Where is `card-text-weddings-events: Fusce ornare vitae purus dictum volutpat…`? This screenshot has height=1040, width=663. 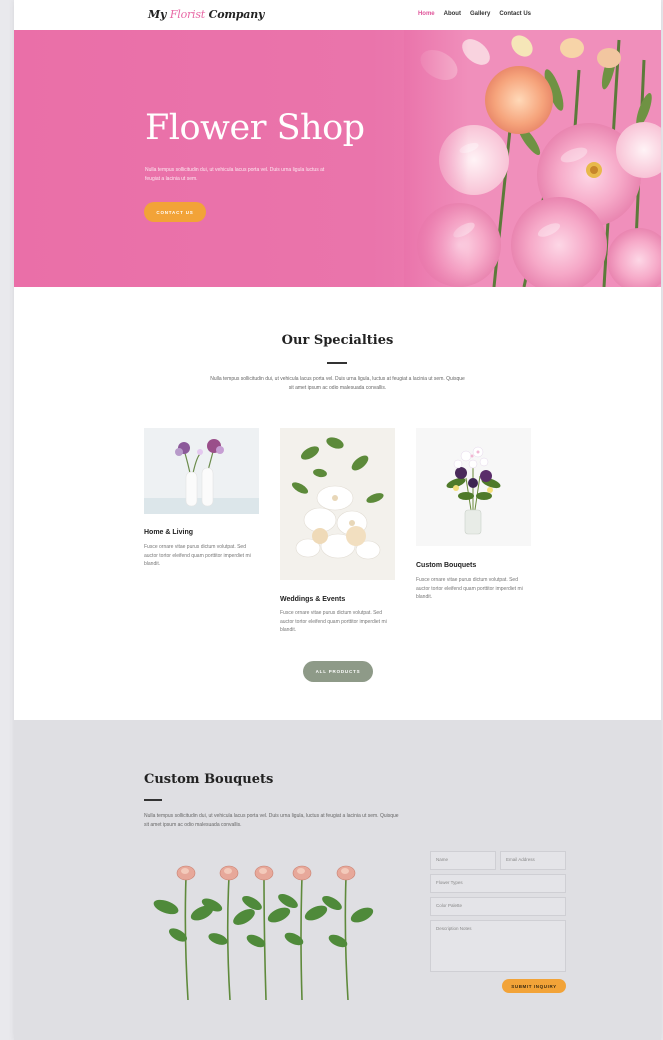
card-text-weddings-events: Fusce ornare vitae purus dictum volutpat… is located at coordinates (333, 621).